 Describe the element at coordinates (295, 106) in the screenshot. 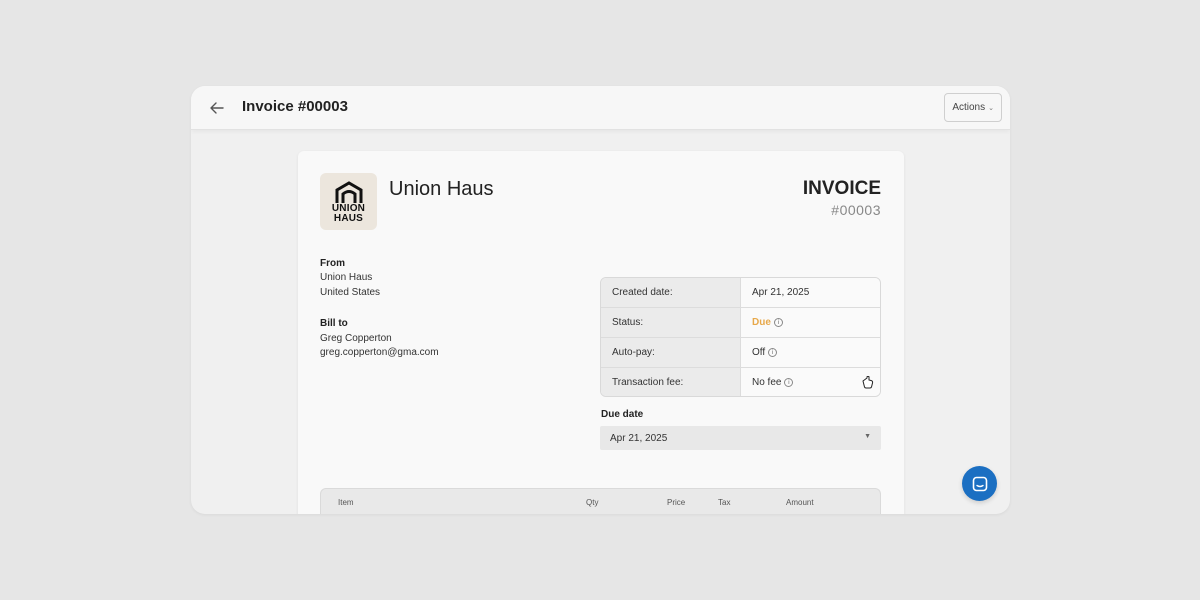

I see `page-title: Invoice #00003` at that location.